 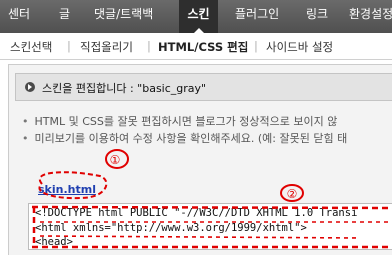 What do you see at coordinates (30, 87) in the screenshot?
I see `arrow-bullet-icon` at bounding box center [30, 87].